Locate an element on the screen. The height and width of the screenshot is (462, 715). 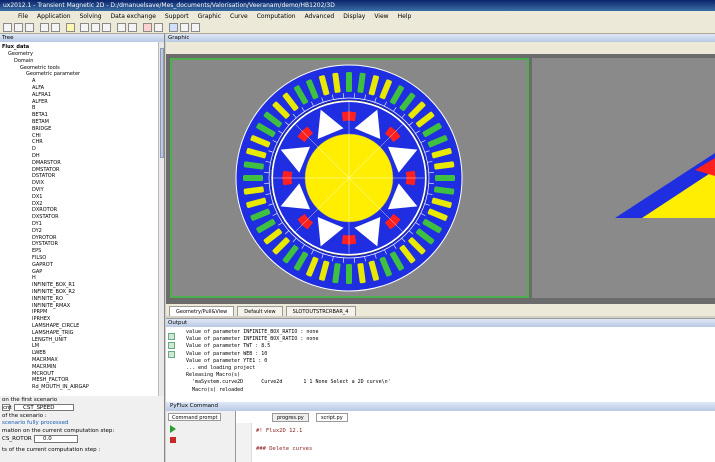
tree-item: ALFA is located at coordinates (38, 88).